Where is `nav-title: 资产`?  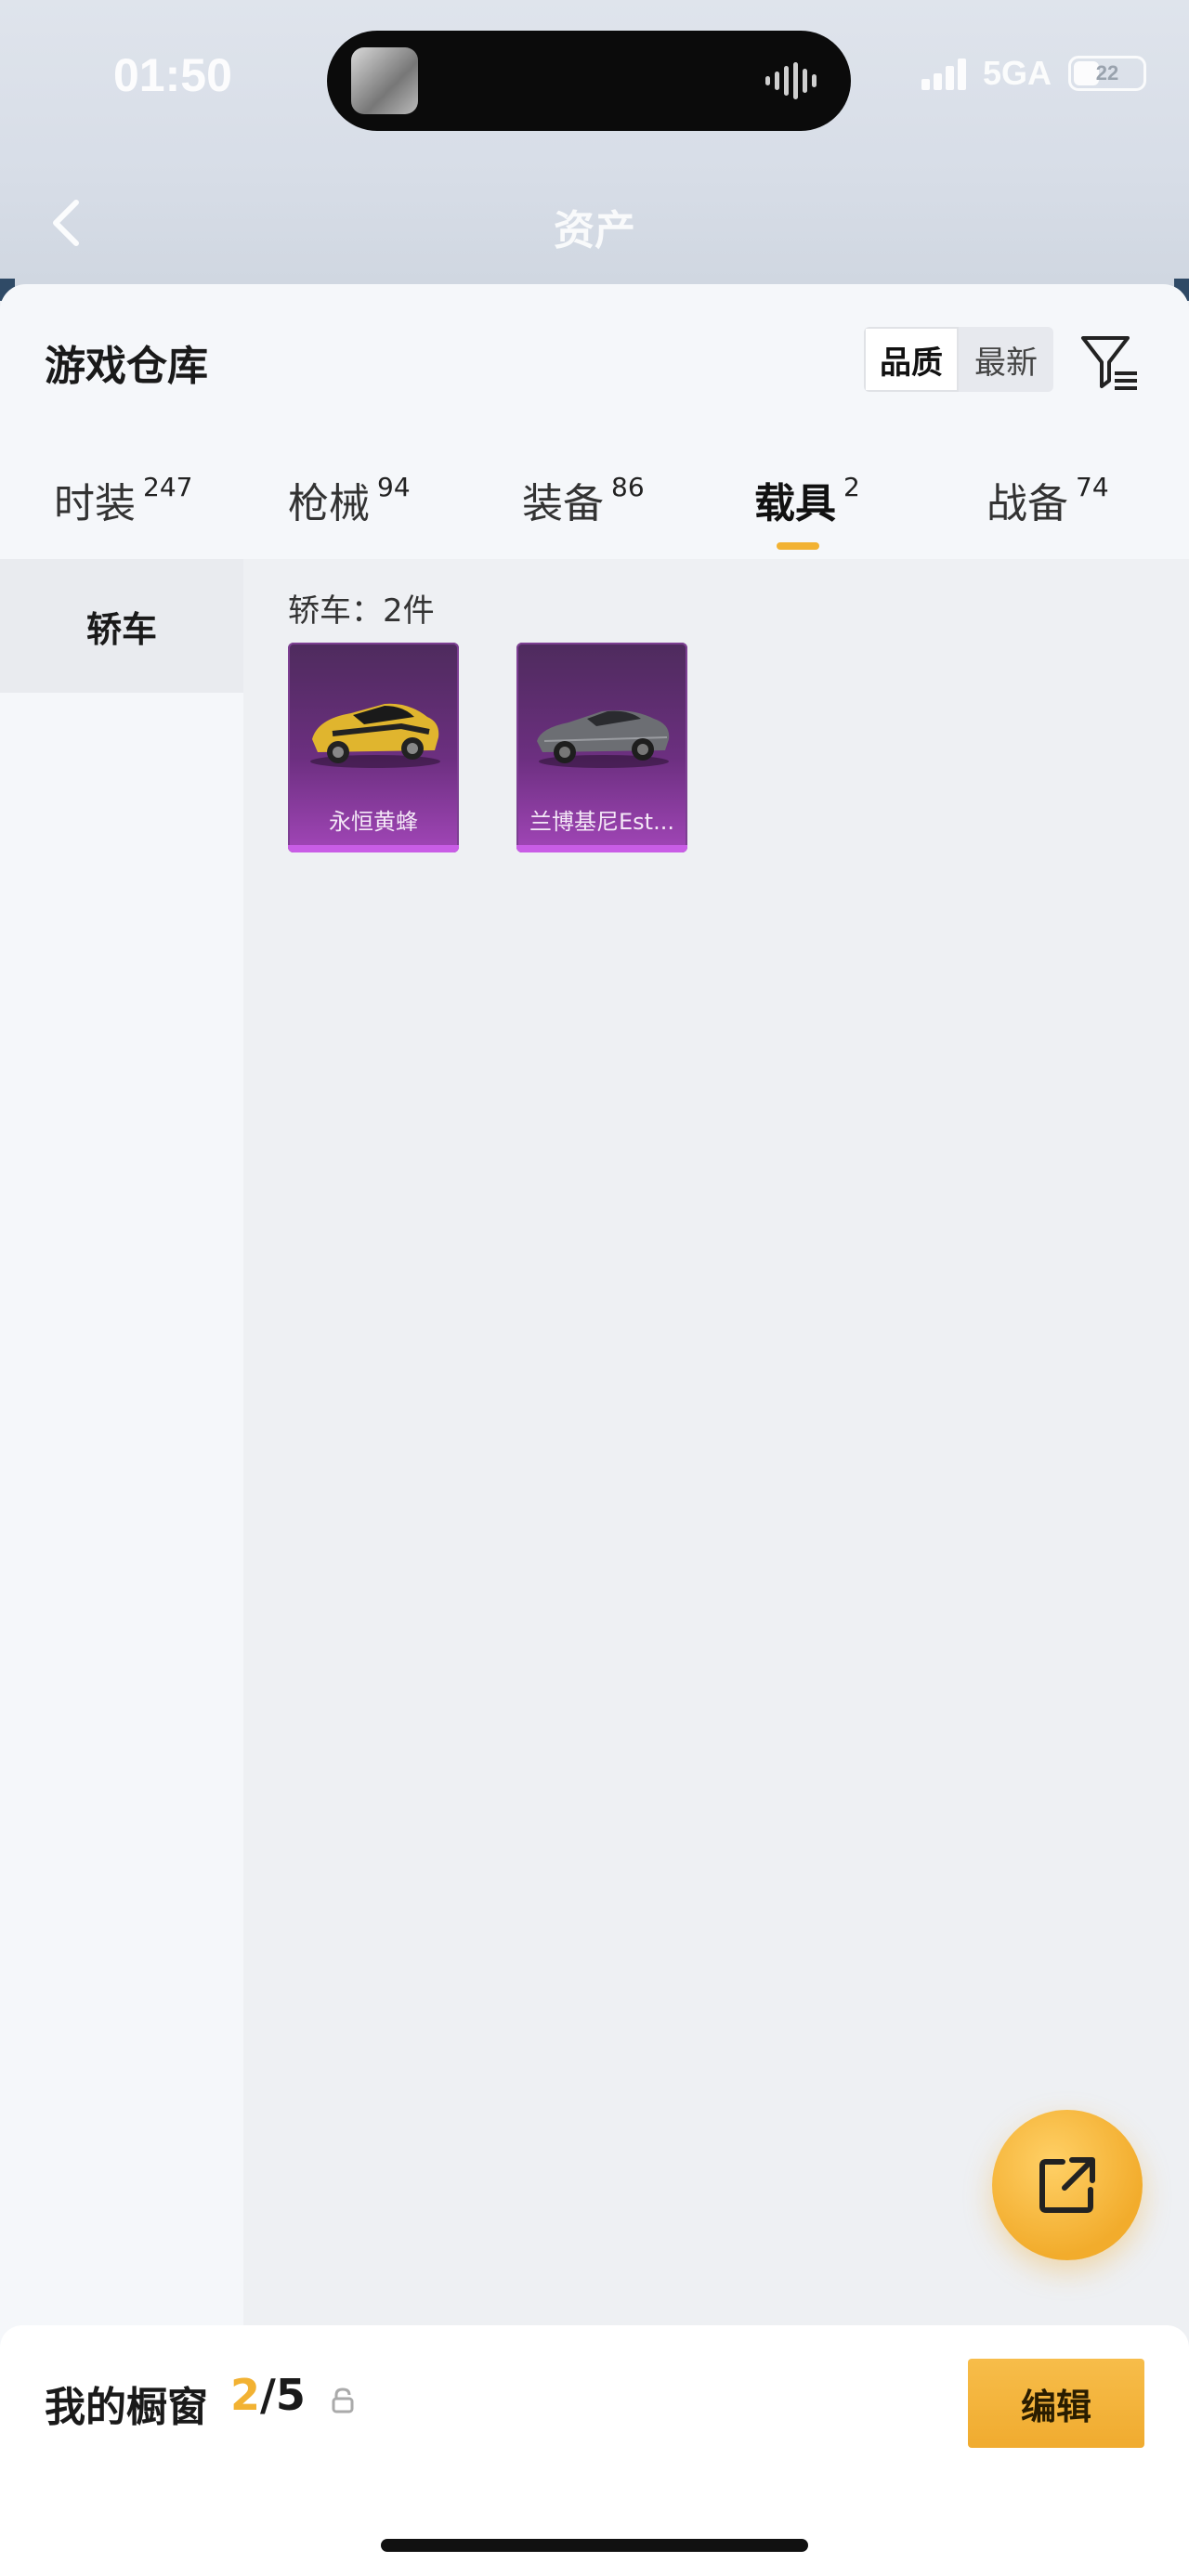
nav-title: 资产 is located at coordinates (594, 231).